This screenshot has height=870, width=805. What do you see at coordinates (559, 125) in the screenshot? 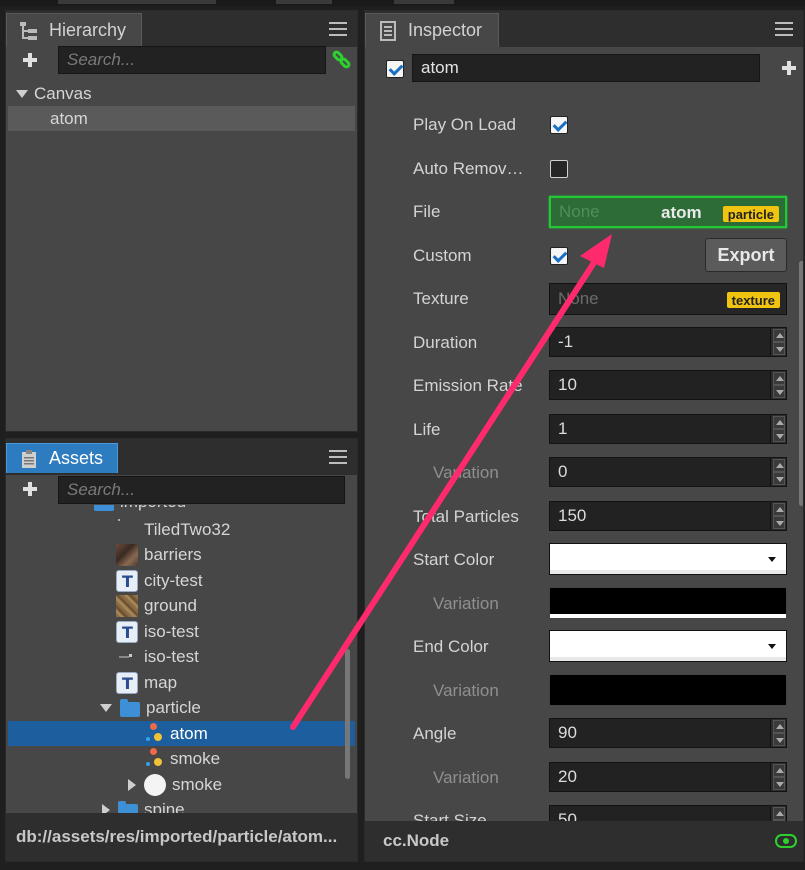
I see `play-on-load-checkbox` at bounding box center [559, 125].